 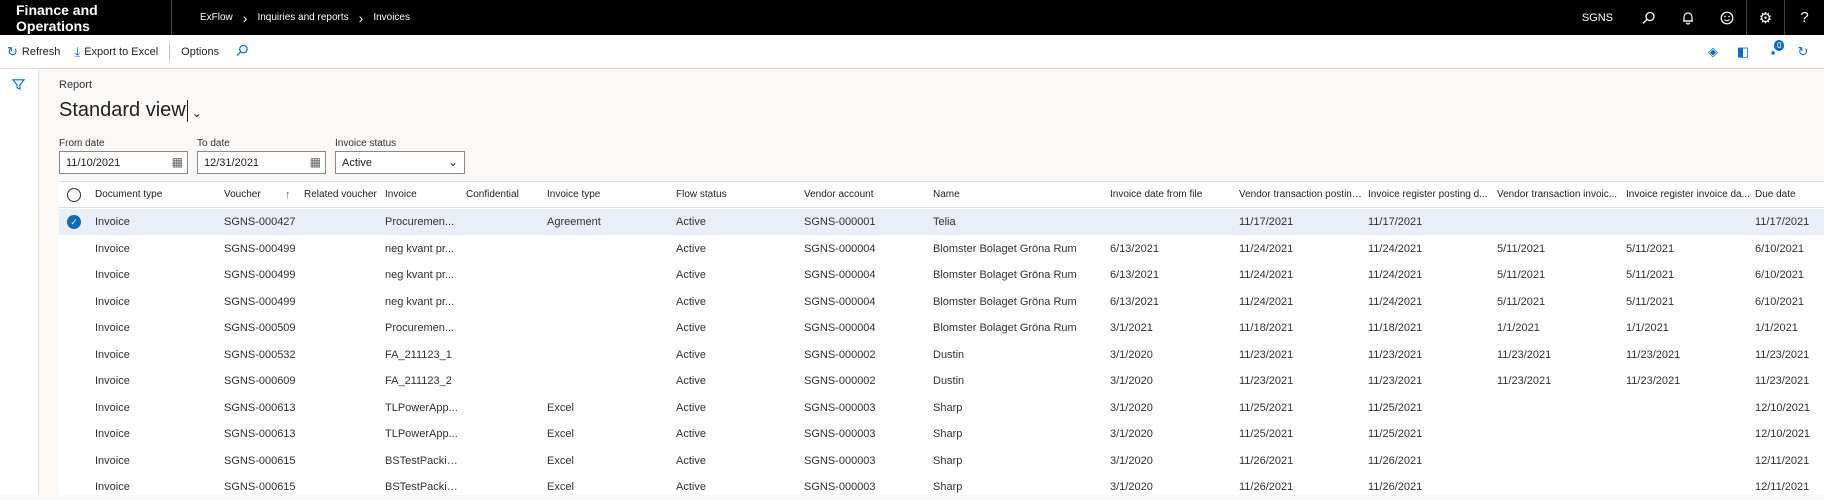 I want to click on cell-vendor-transaction-invoice, so click(x=1559, y=408).